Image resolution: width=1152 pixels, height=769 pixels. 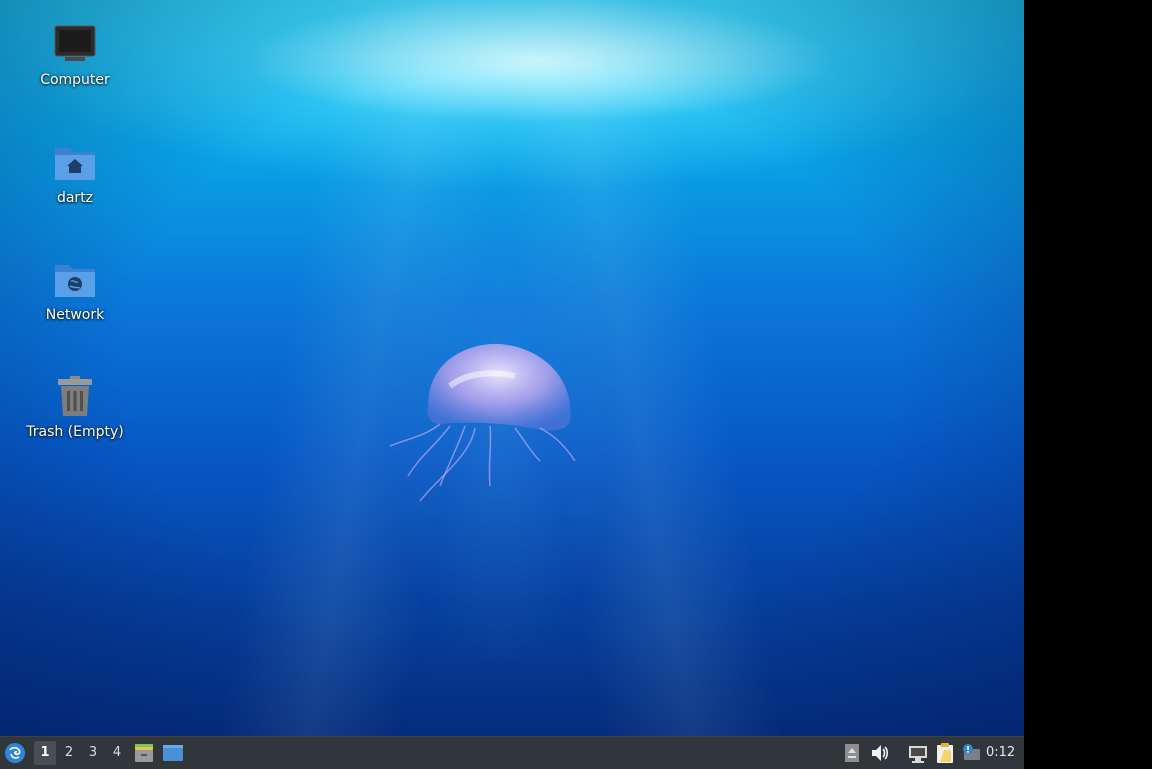 I want to click on computer-icon, so click(x=75, y=44).